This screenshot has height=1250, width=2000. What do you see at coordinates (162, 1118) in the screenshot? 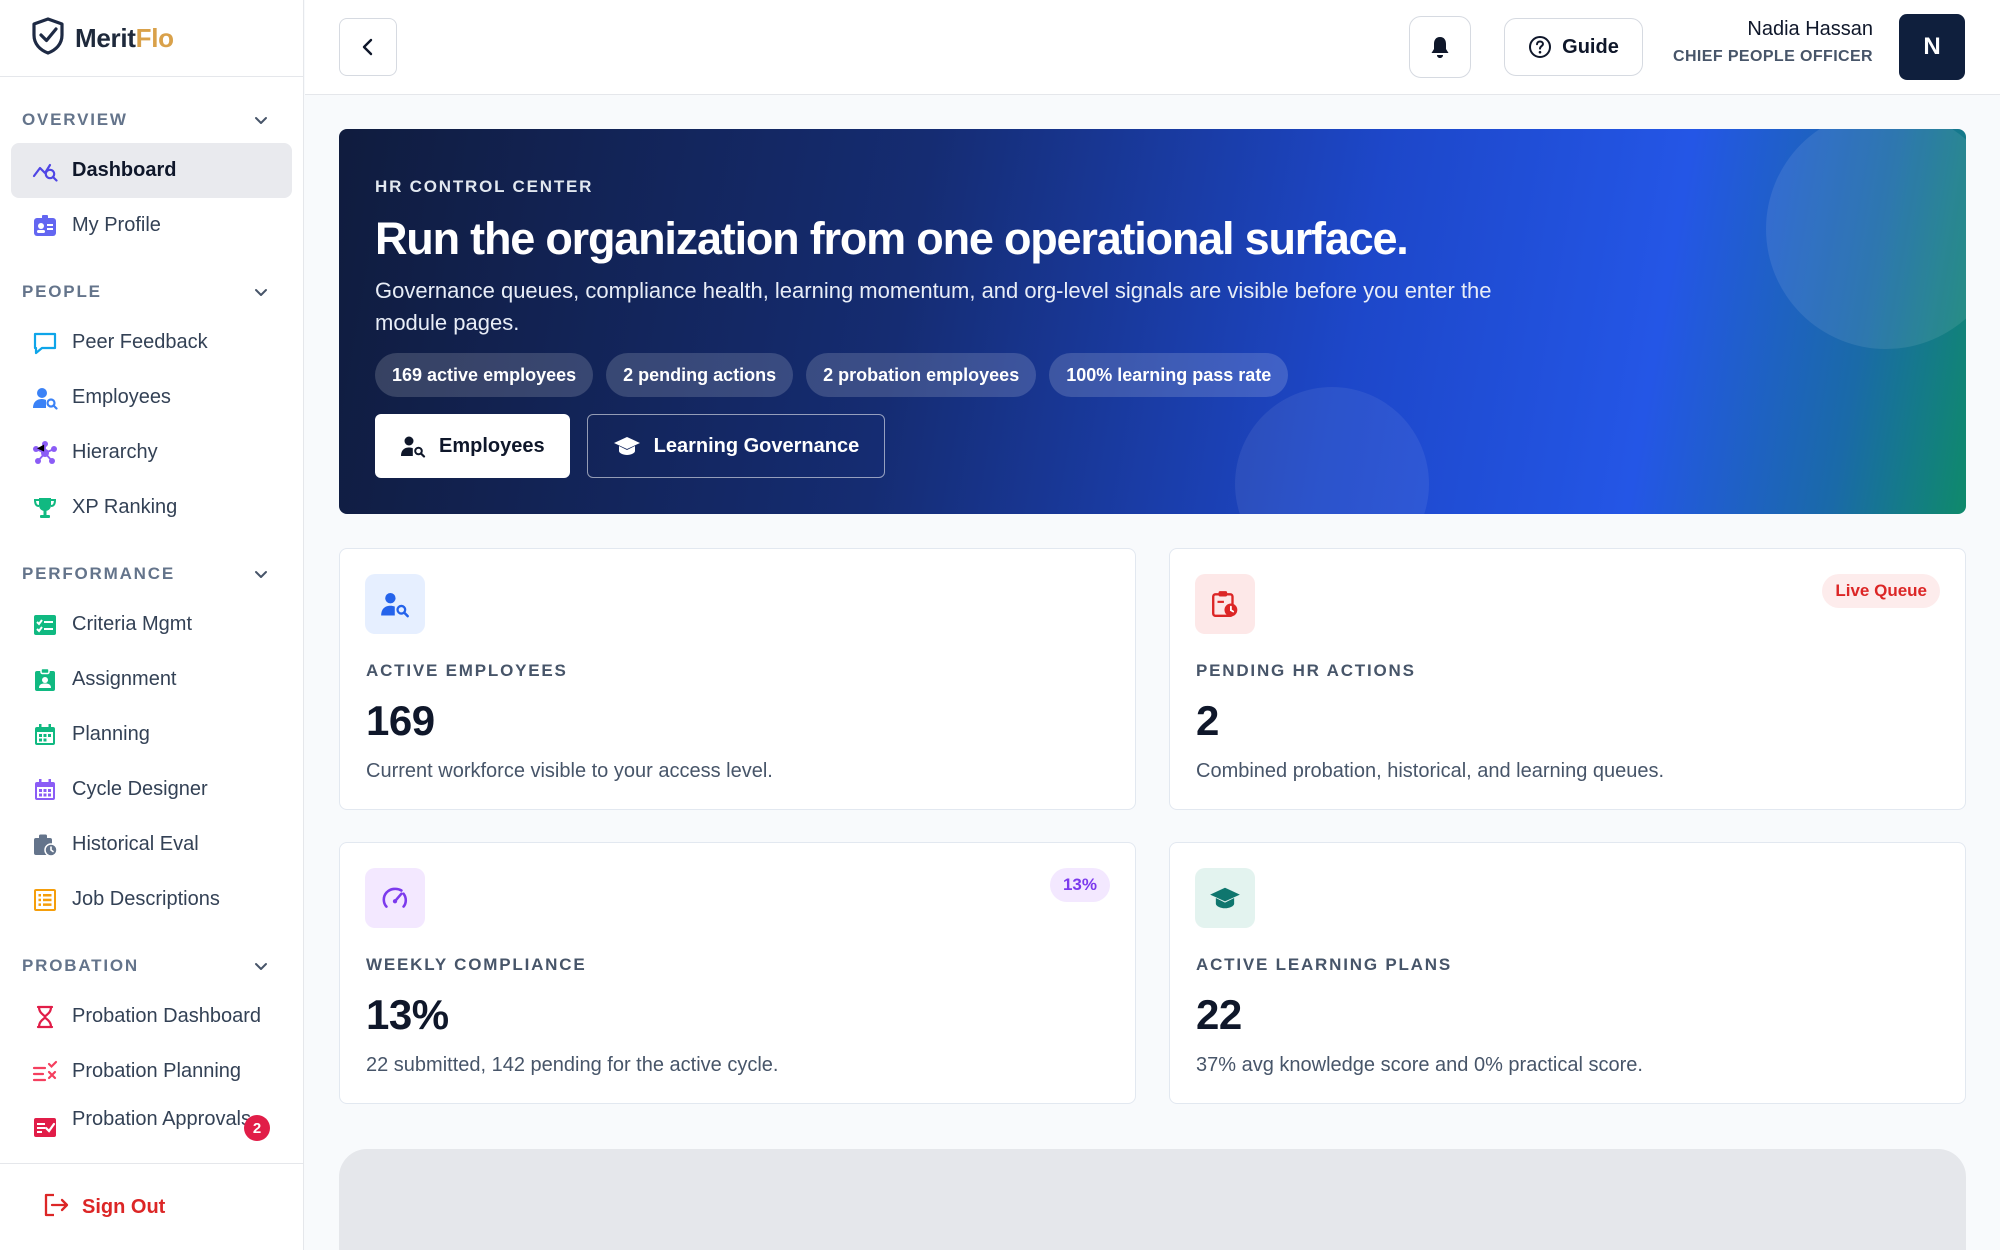
I see `sidebar-item-label: Probation Approvals` at bounding box center [162, 1118].